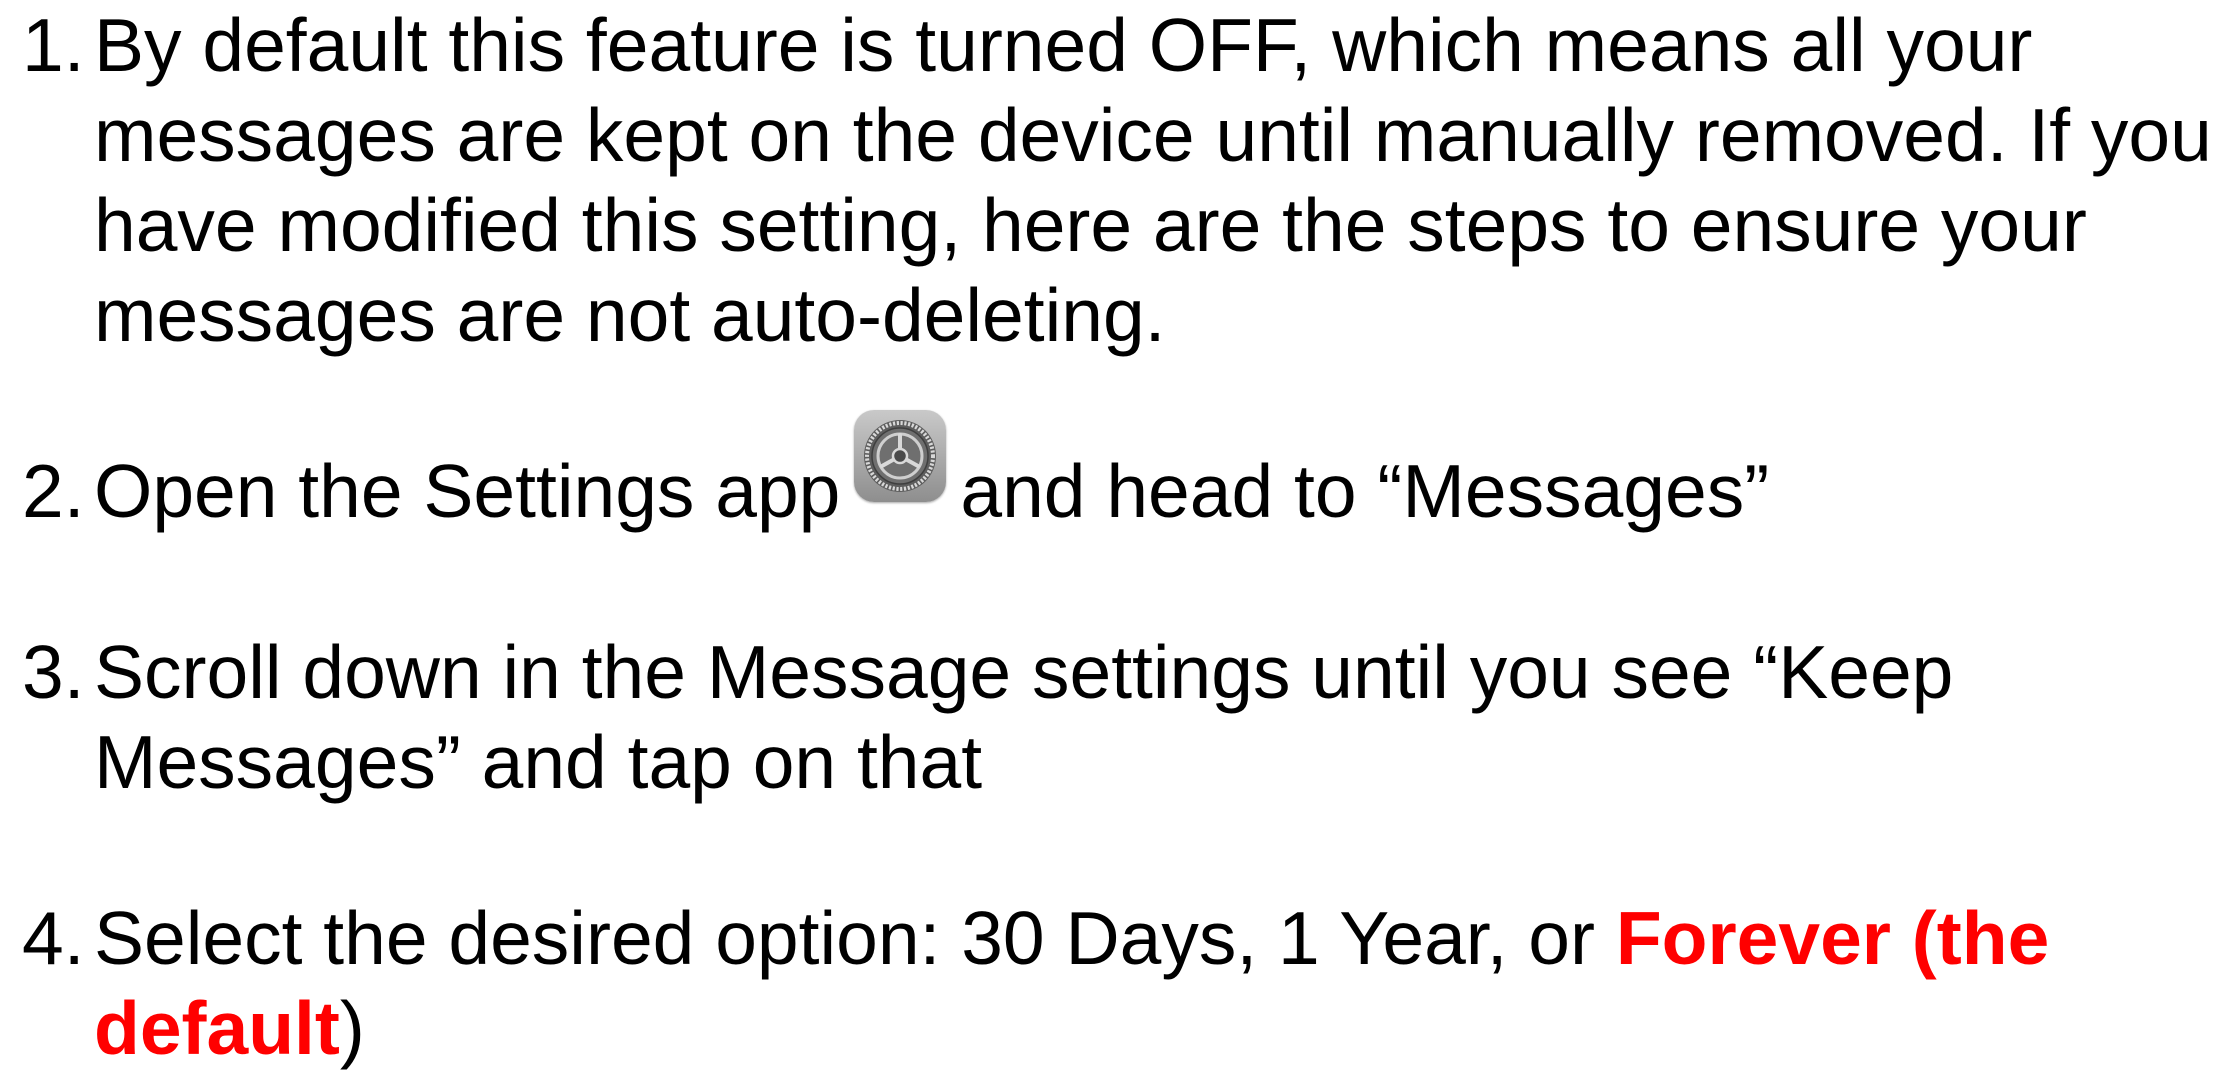 This screenshot has width=2213, height=1073. What do you see at coordinates (467, 491) in the screenshot?
I see `step-text-before-icon: Open the Settings app` at bounding box center [467, 491].